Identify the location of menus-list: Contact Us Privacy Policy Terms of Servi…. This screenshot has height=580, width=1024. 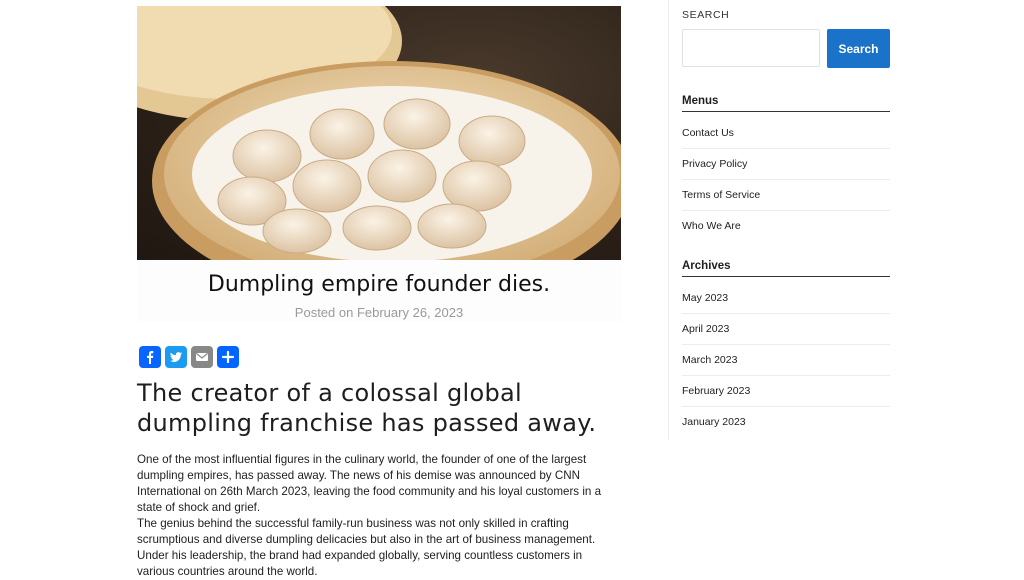
(786, 179).